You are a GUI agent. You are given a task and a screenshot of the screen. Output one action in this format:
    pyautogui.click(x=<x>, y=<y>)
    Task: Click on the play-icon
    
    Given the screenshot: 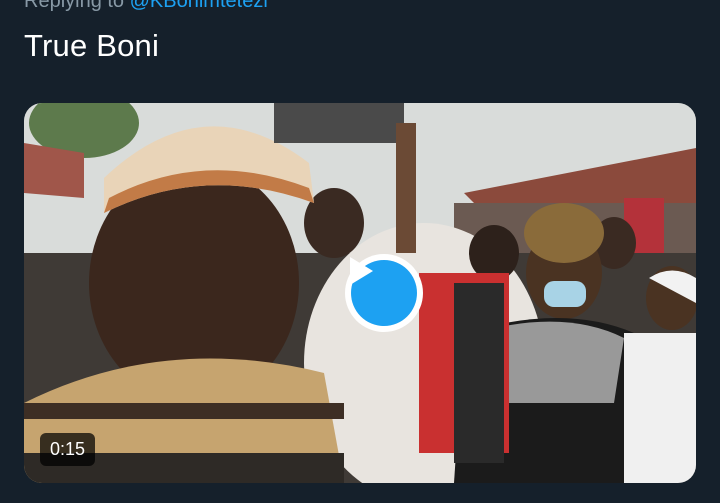 What is the action you would take?
    pyautogui.click(x=361, y=271)
    